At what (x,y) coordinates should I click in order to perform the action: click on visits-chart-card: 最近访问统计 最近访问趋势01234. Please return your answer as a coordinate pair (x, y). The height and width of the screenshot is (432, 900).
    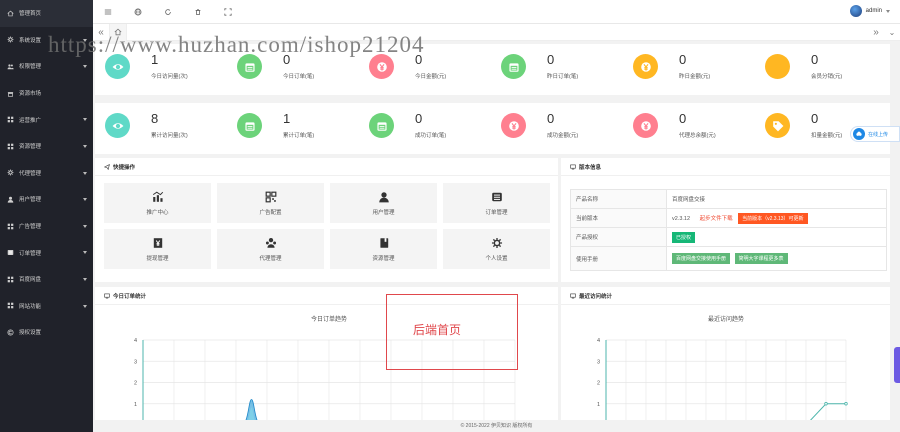
    Looking at the image, I should click on (725, 353).